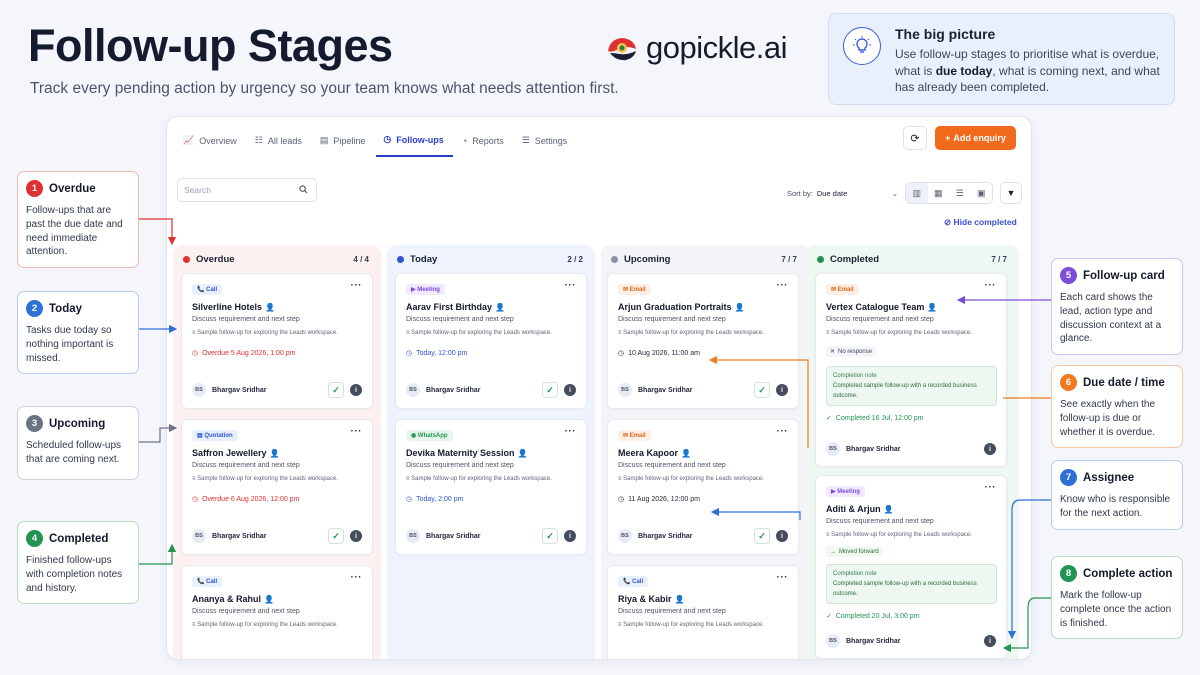 The height and width of the screenshot is (675, 1200). What do you see at coordinates (214, 144) in the screenshot?
I see `tab-overview: 📈 Overview` at bounding box center [214, 144].